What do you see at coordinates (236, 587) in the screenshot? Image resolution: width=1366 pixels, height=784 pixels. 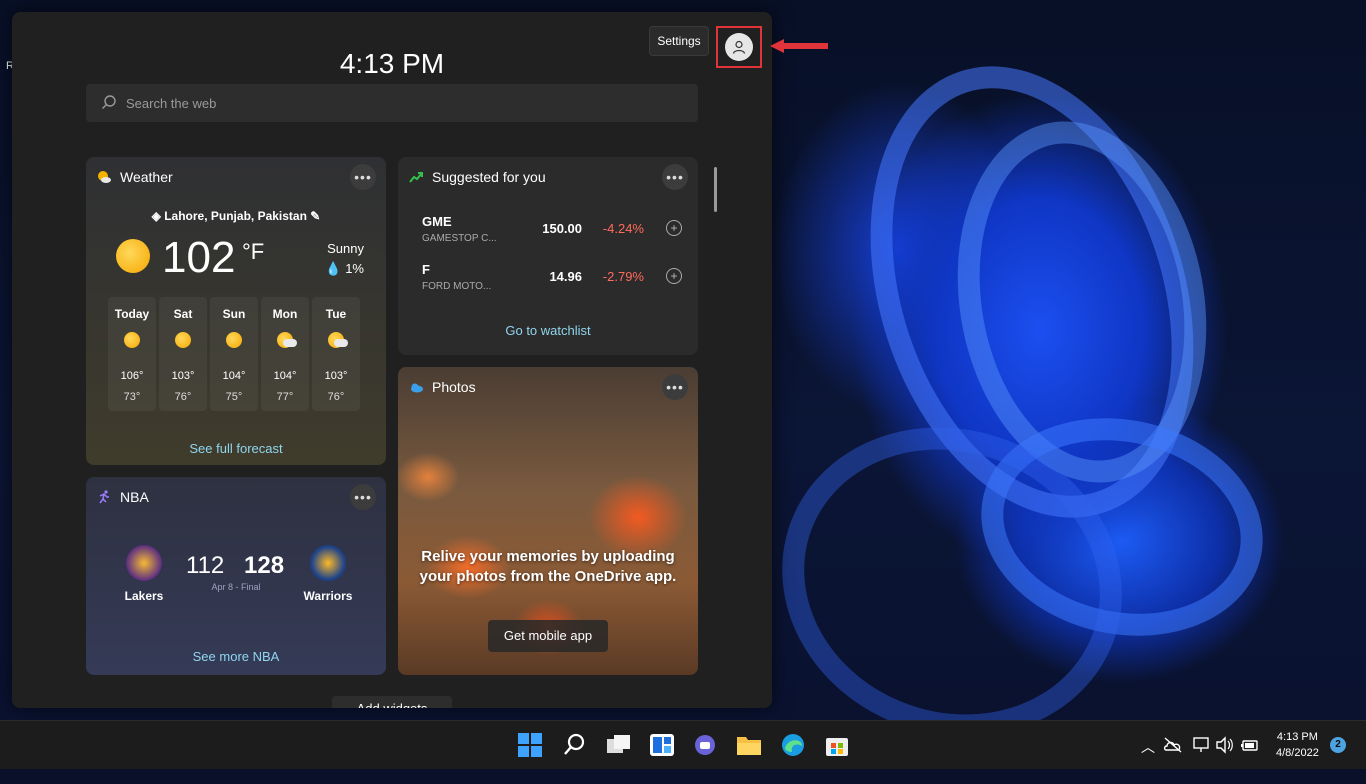 I see `game-info: Apr 8 - Final` at bounding box center [236, 587].